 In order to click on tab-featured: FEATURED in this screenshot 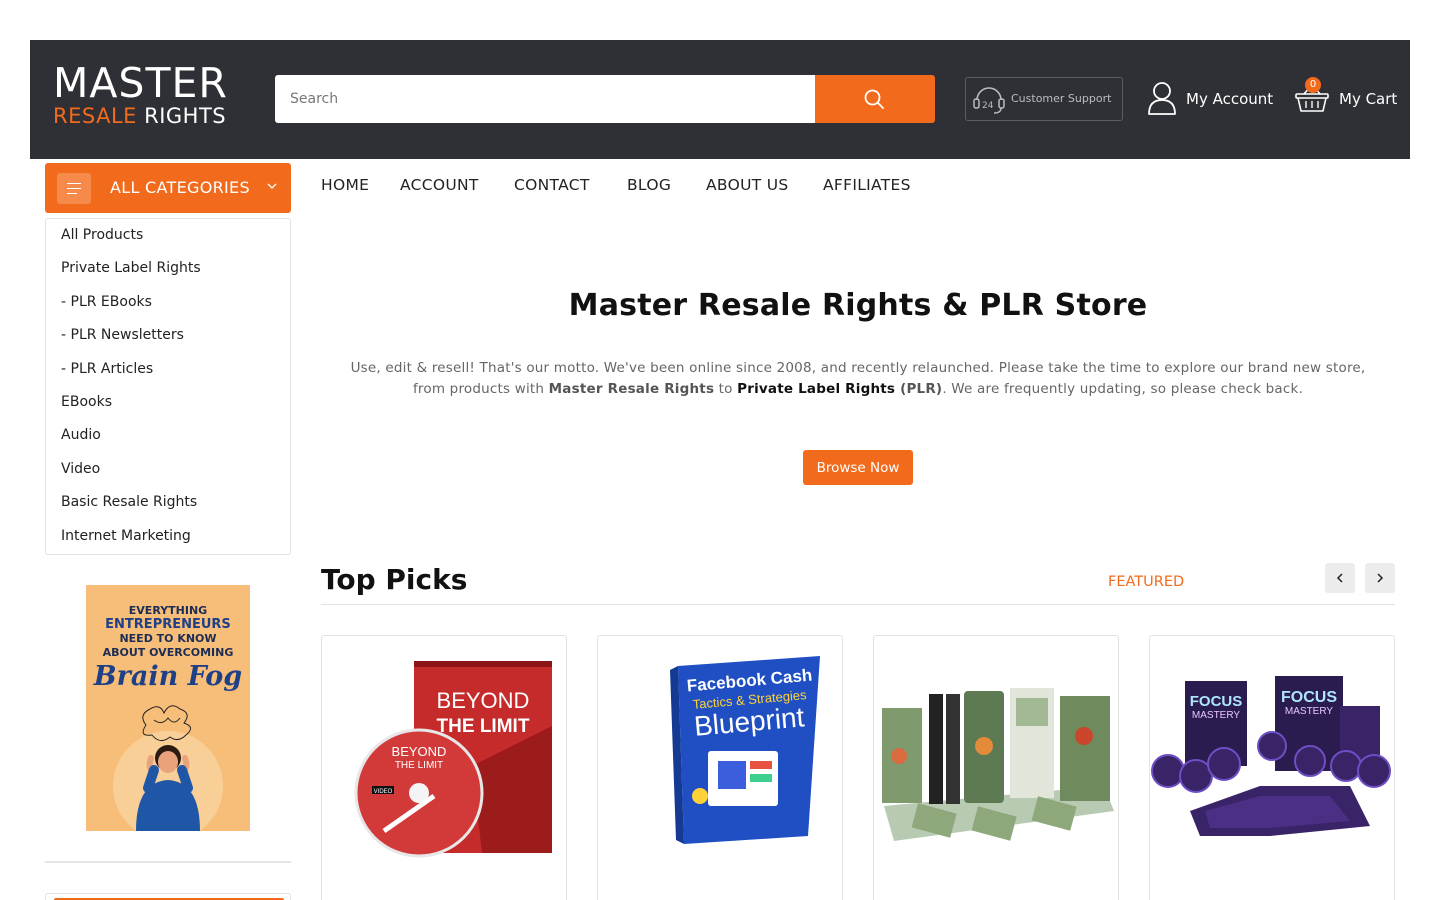, I will do `click(1146, 582)`.